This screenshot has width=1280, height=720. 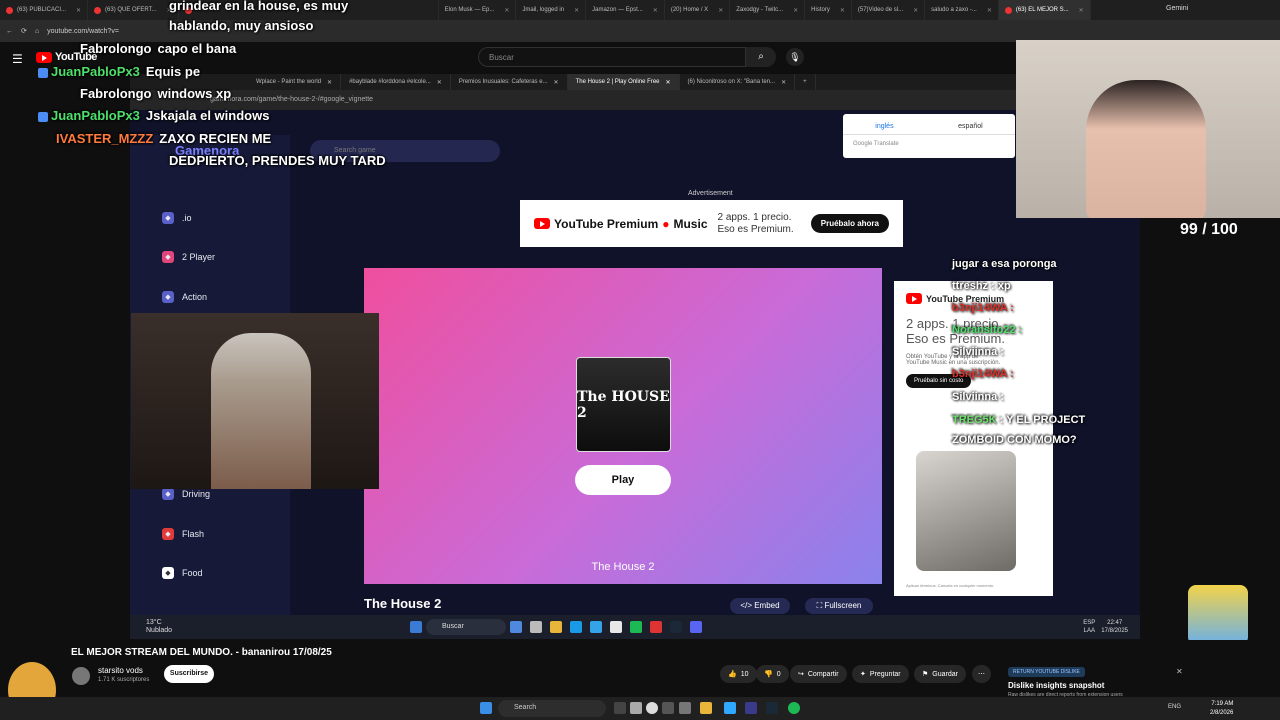 I want to click on microphone-icon: 🎙, so click(x=795, y=57).